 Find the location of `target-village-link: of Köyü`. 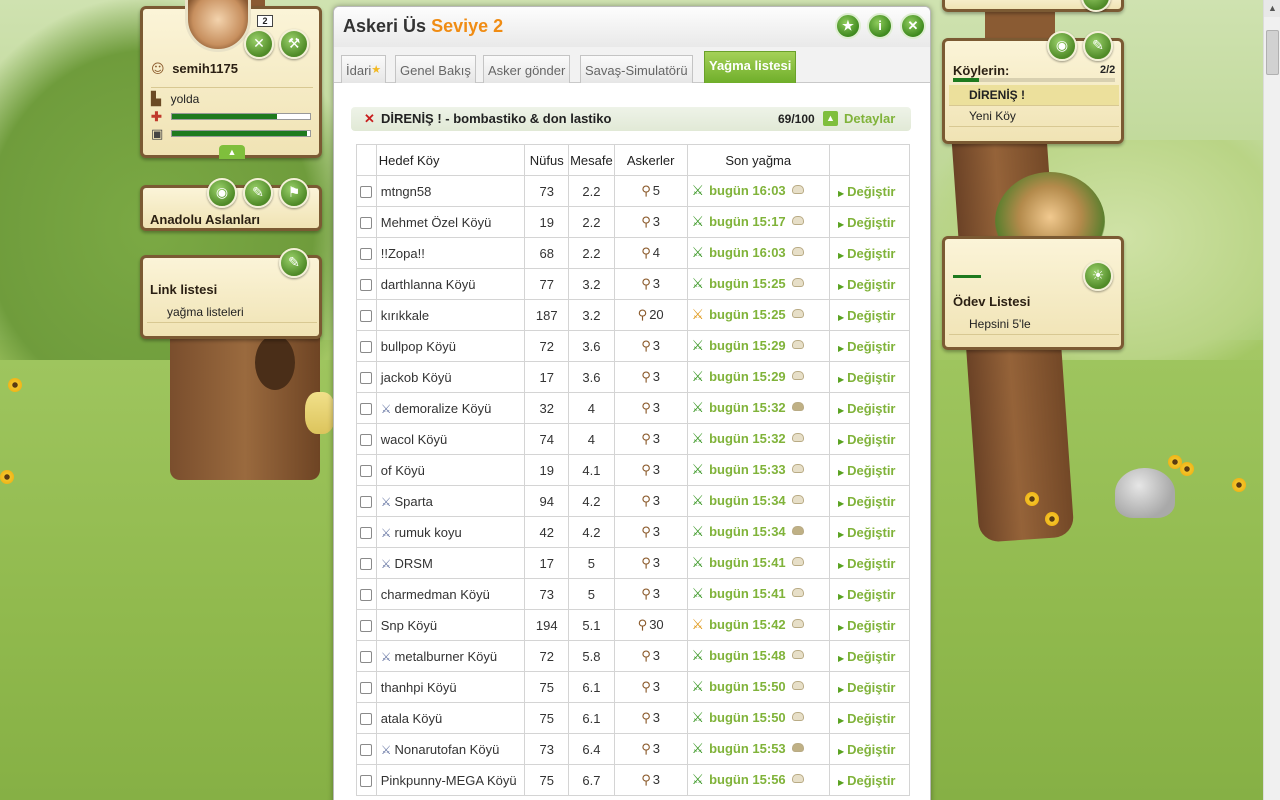

target-village-link: of Köyü is located at coordinates (403, 470).